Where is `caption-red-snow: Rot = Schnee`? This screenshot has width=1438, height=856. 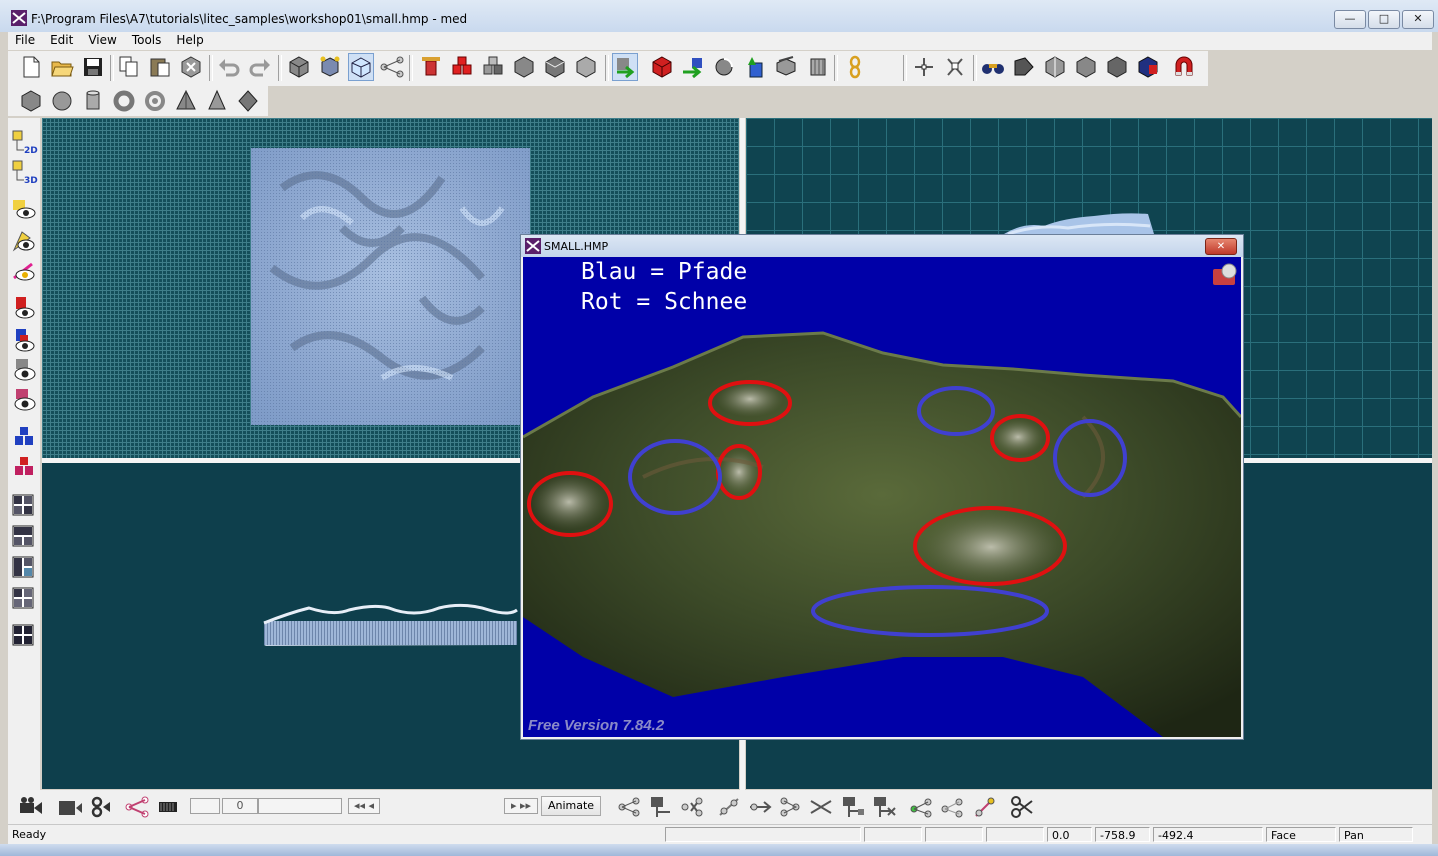
caption-red-snow: Rot = Schnee is located at coordinates (664, 302).